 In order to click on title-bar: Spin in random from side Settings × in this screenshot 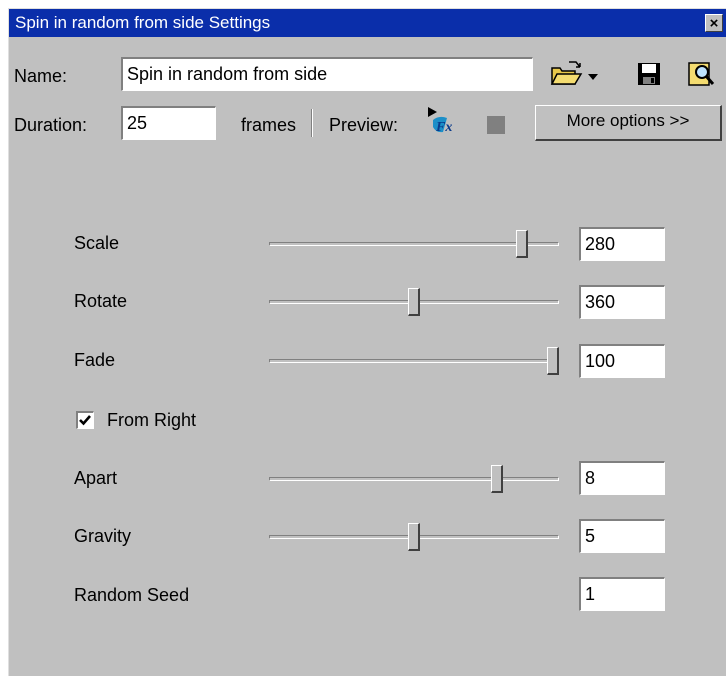, I will do `click(367, 23)`.